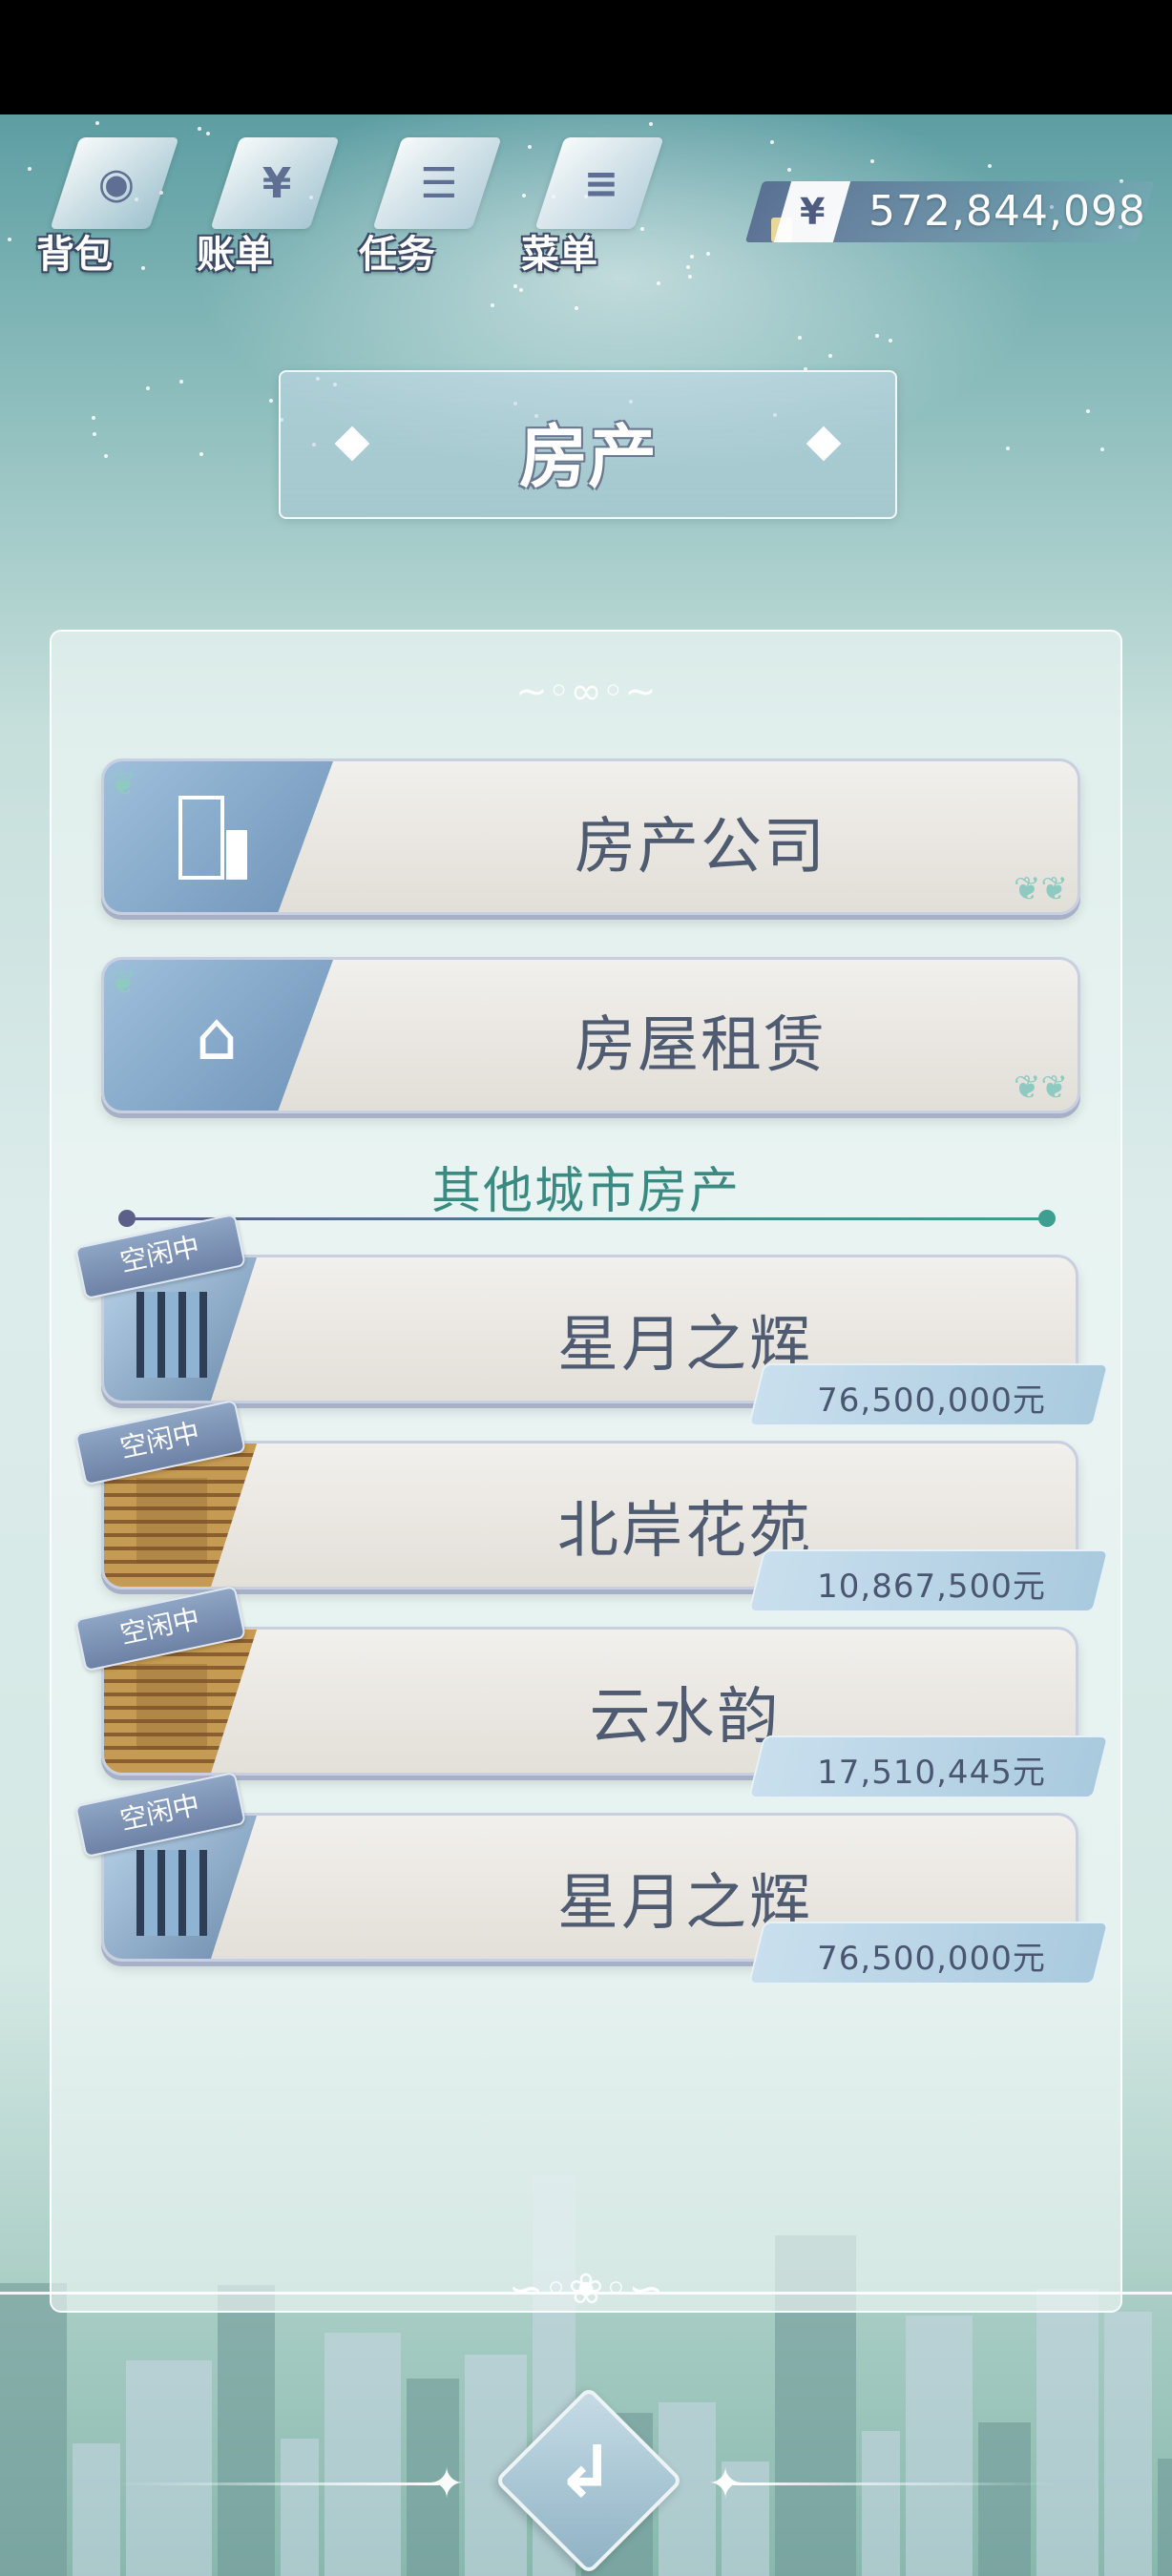  I want to click on section-divider, so click(586, 1218).